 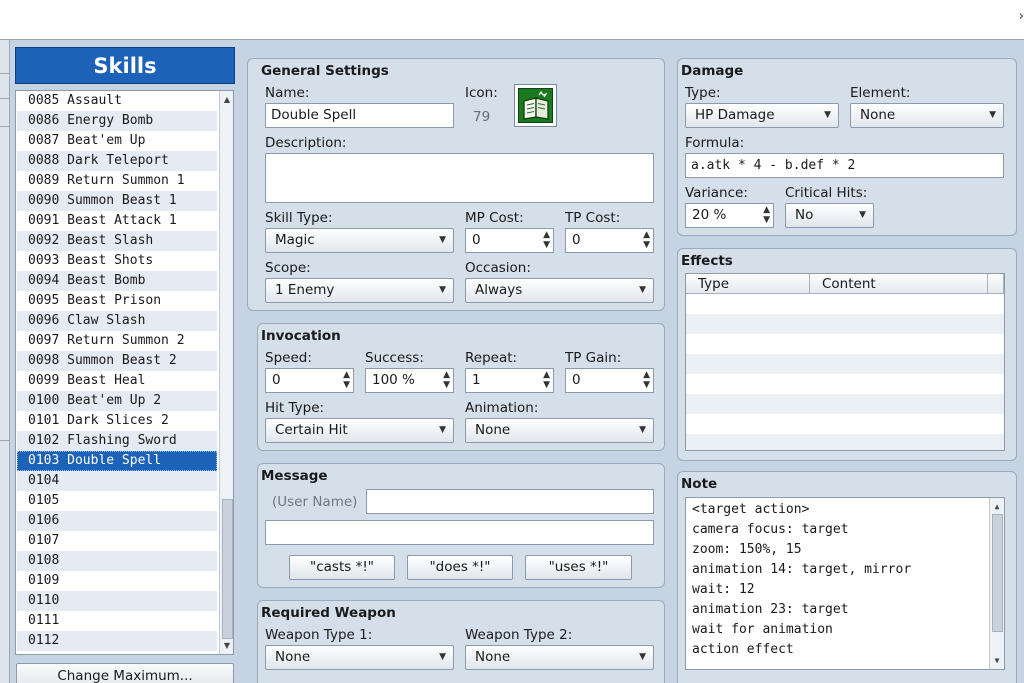 What do you see at coordinates (359, 115) in the screenshot?
I see `name-field: Double Spell` at bounding box center [359, 115].